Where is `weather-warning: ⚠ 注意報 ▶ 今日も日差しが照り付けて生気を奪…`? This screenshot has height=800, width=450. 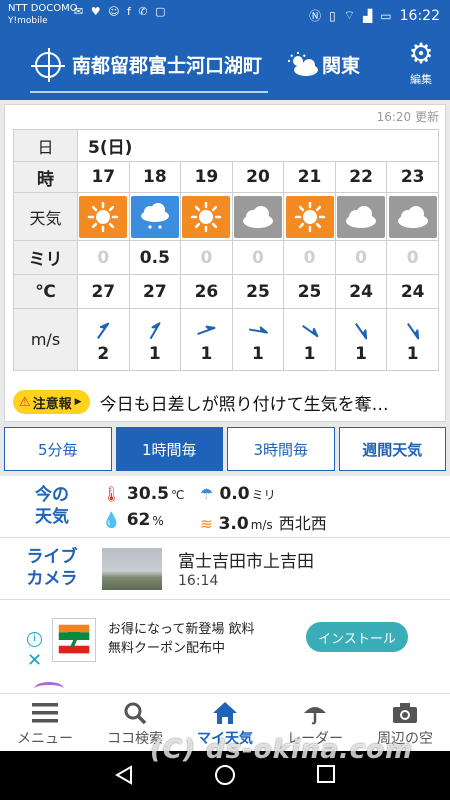
weather-warning: ⚠ 注意報 ▶ 今日も日差しが照り付けて生気を奪… is located at coordinates (226, 402).